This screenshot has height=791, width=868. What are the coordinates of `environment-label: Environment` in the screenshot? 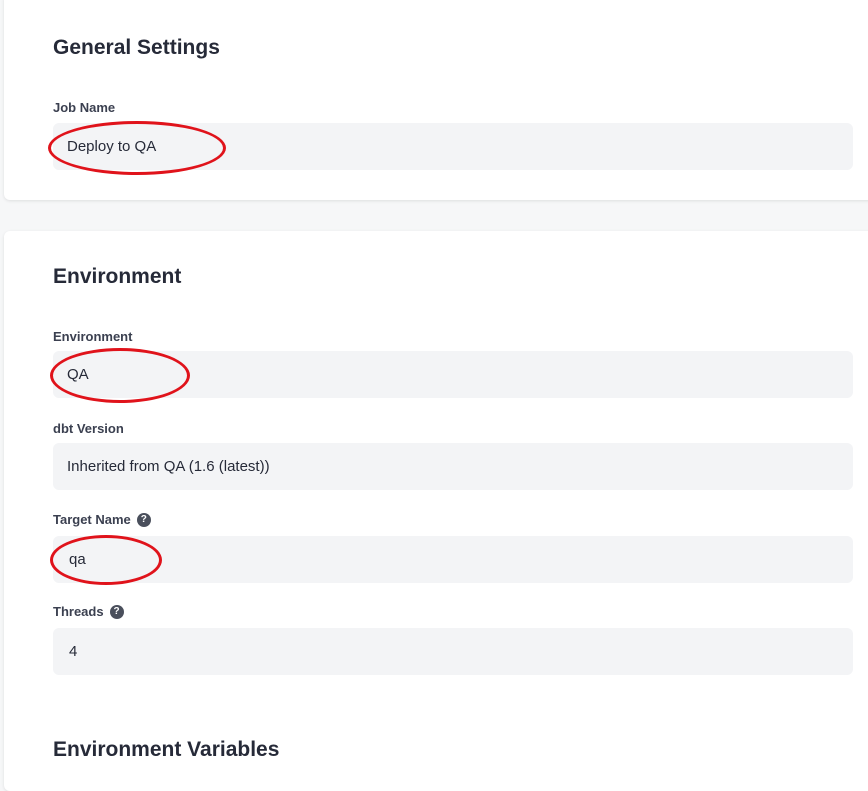 It's located at (92, 336).